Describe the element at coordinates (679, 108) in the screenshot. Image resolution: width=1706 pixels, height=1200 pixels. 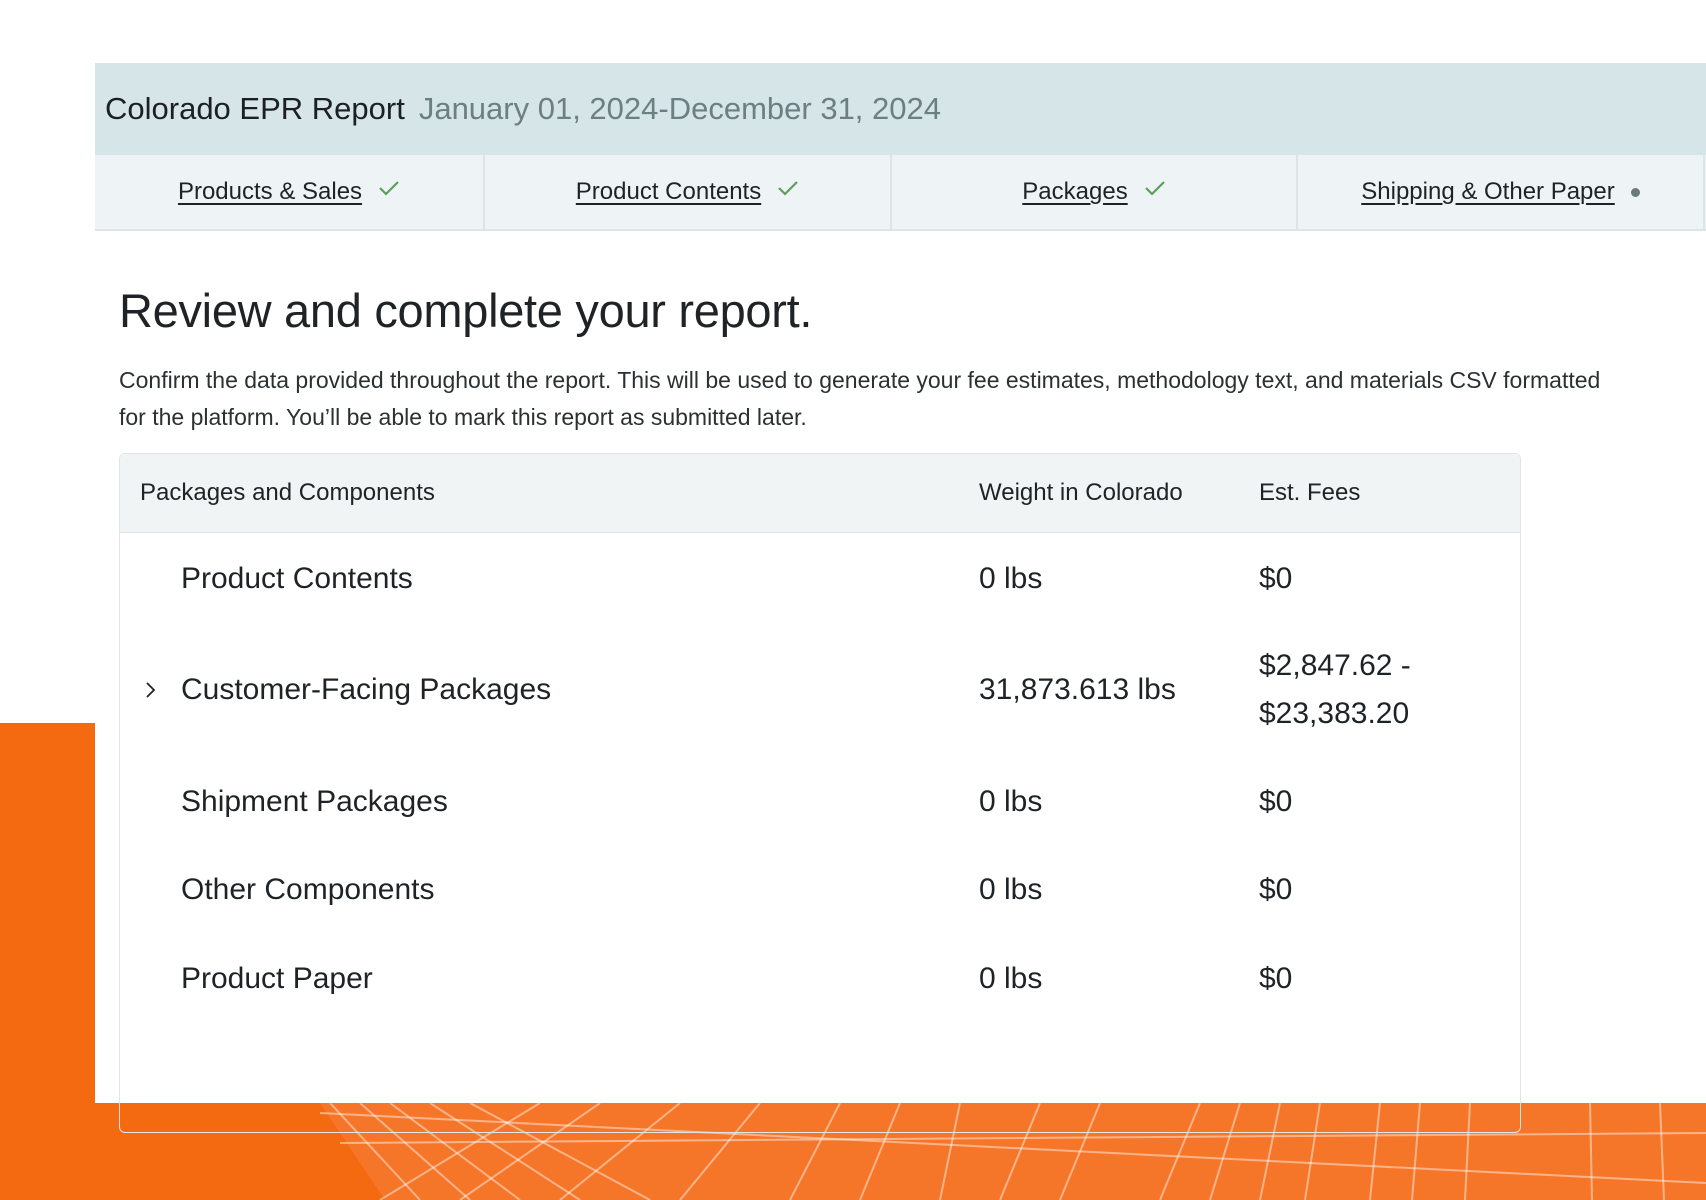
I see `report-date-range: January 01, 2024-December 31, 2024` at that location.